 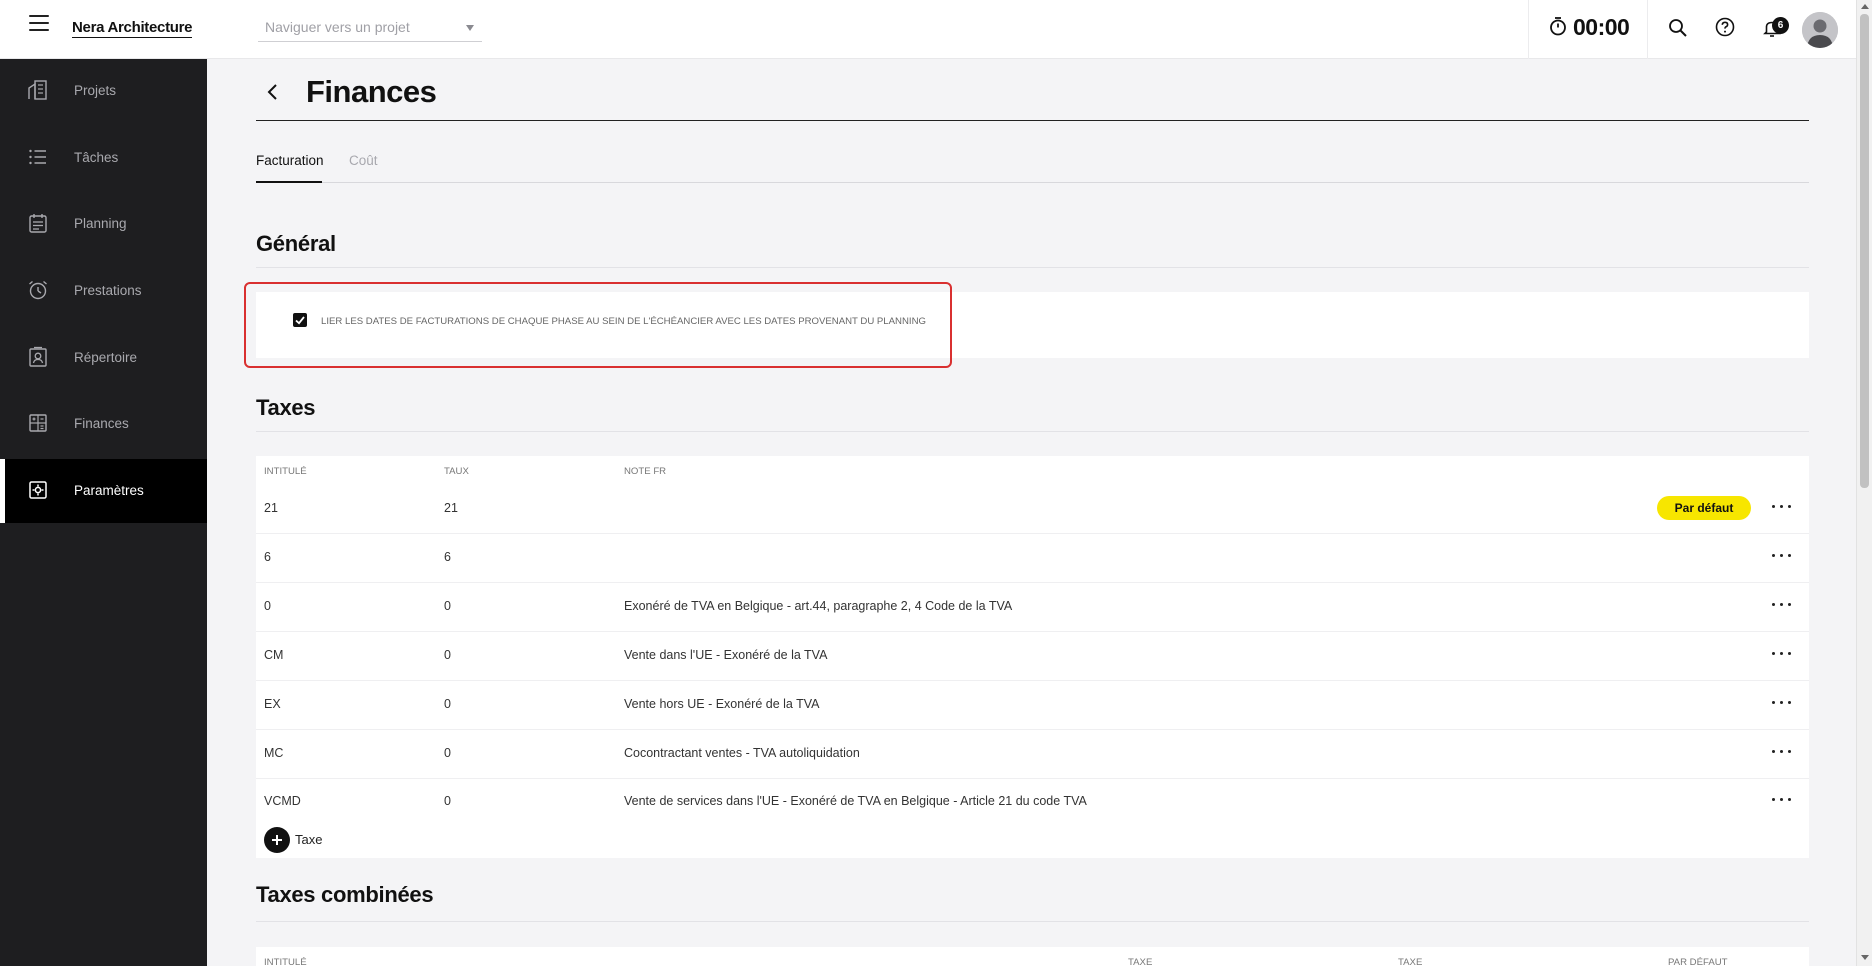 I want to click on search-icon, so click(x=1678, y=28).